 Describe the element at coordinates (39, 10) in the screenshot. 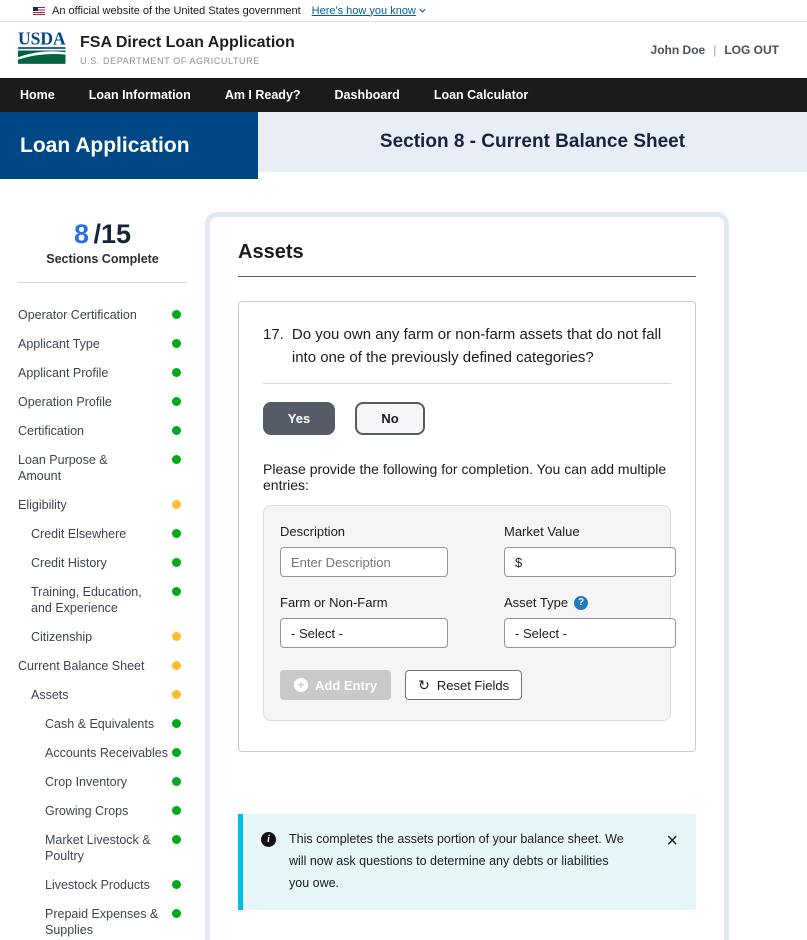

I see `us-flag-icon` at that location.